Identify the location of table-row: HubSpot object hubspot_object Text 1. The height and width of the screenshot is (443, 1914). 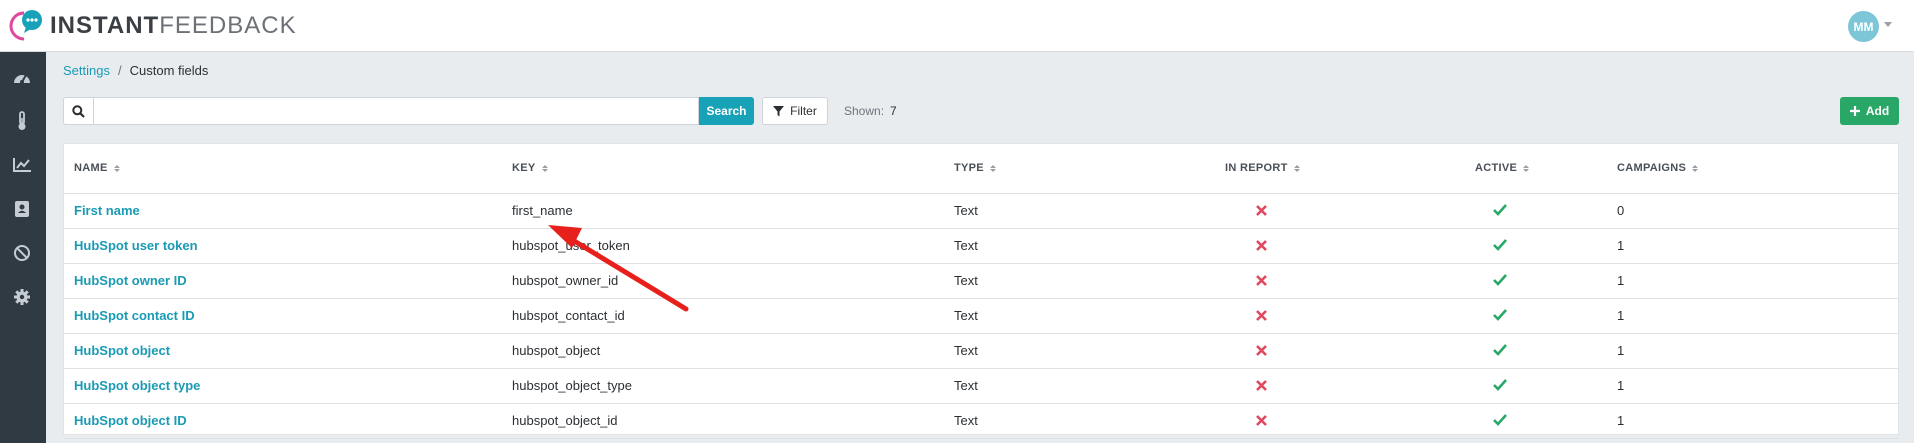
(981, 351).